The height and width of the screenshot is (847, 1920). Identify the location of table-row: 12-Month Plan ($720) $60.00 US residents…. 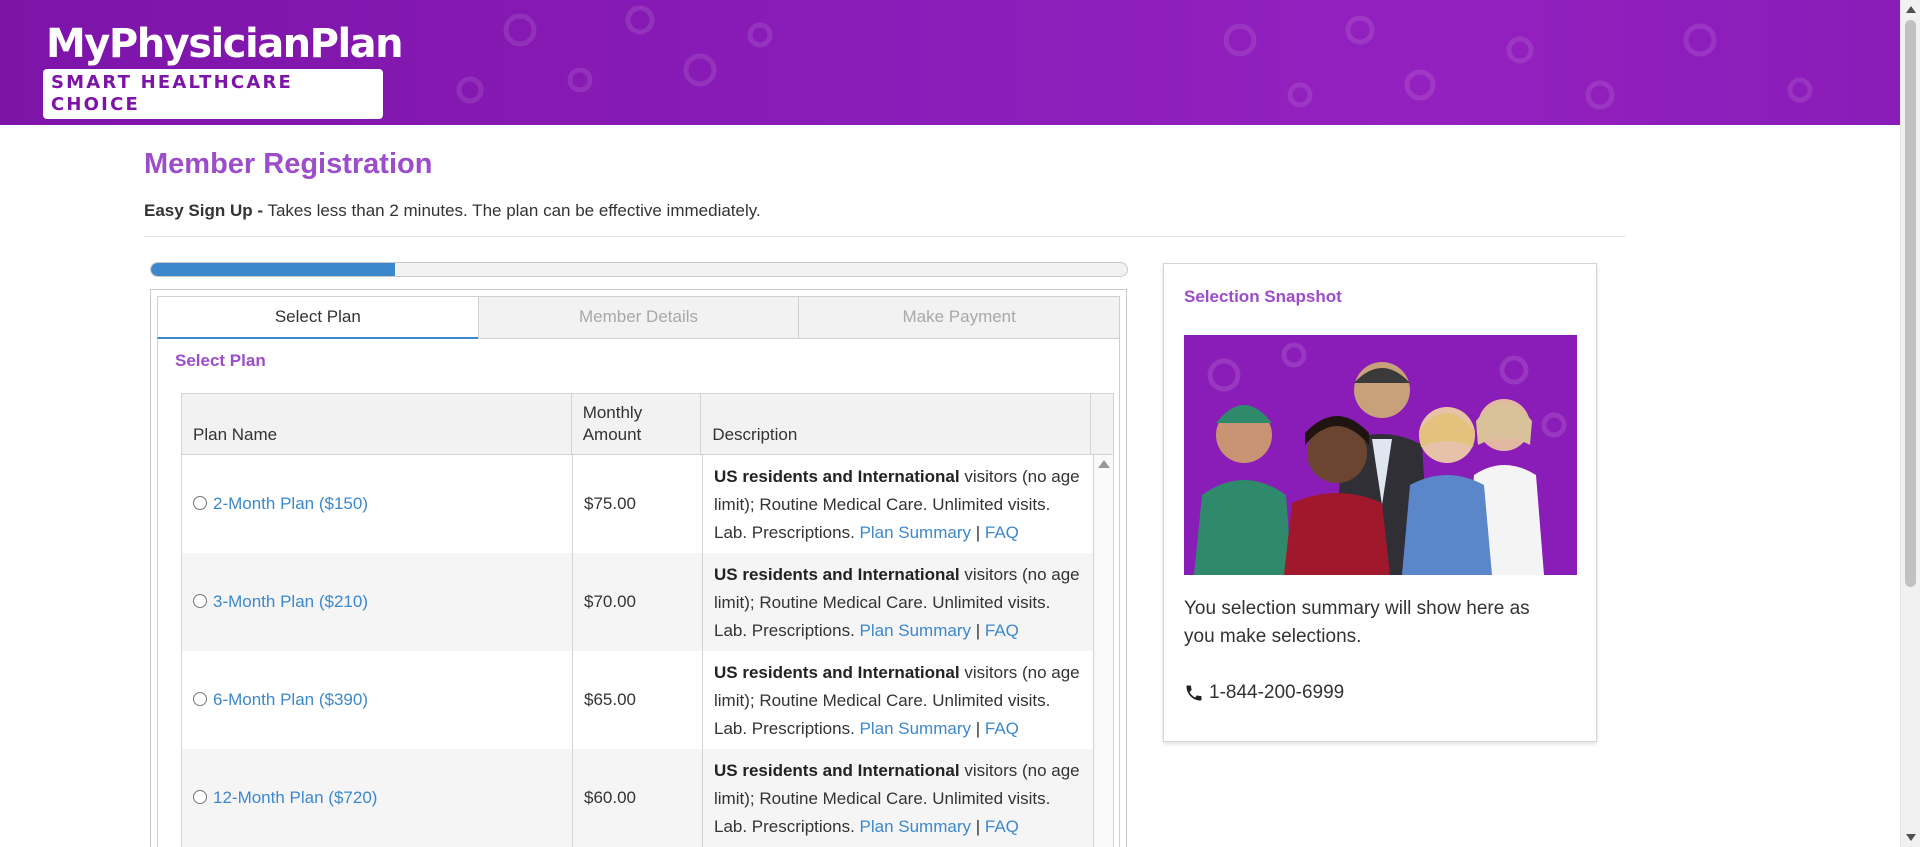
(647, 798).